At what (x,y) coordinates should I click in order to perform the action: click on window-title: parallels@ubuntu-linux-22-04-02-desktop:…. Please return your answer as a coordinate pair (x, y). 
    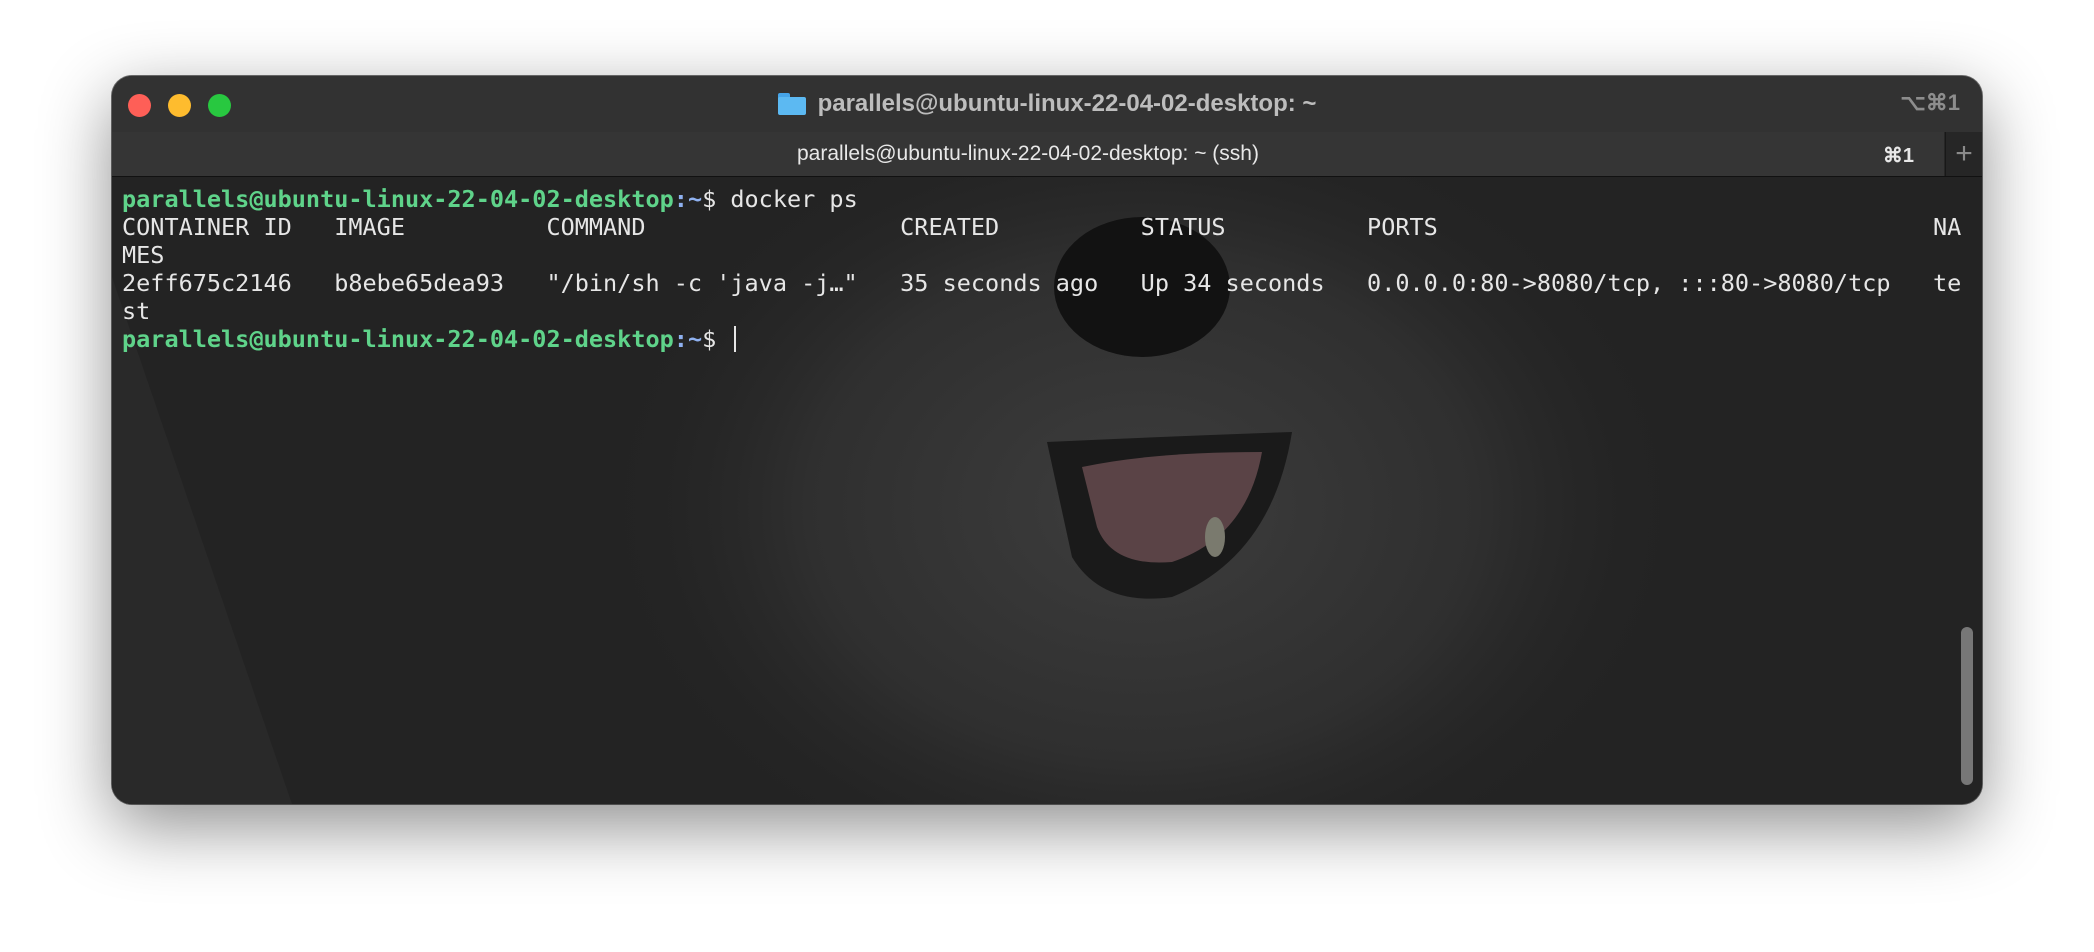
    Looking at the image, I should click on (1047, 104).